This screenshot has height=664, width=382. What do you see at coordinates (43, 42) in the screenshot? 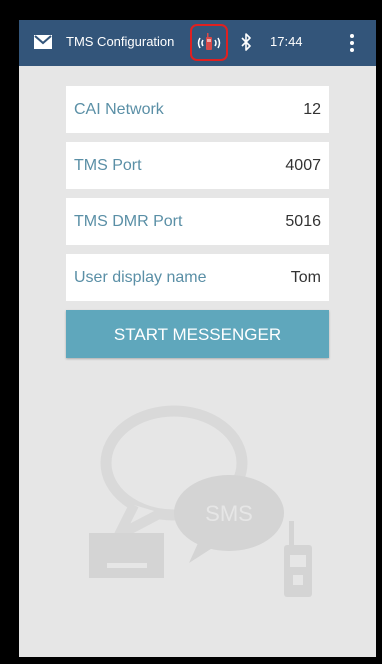
I see `mail-icon` at bounding box center [43, 42].